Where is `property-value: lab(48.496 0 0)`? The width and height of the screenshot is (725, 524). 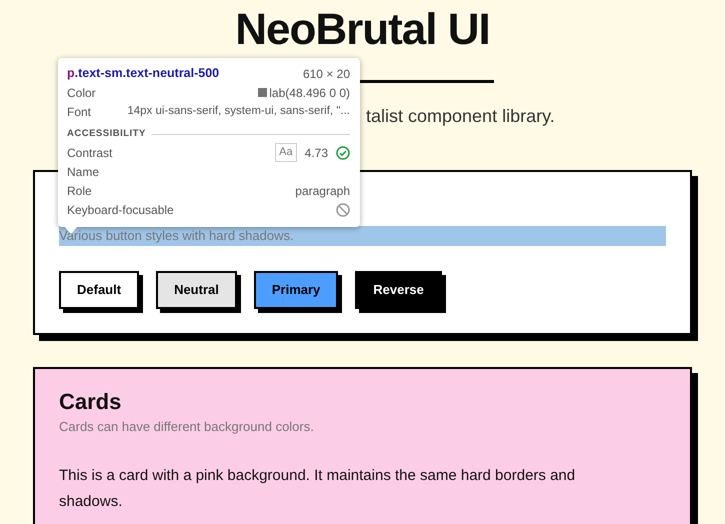 property-value: lab(48.496 0 0) is located at coordinates (309, 93).